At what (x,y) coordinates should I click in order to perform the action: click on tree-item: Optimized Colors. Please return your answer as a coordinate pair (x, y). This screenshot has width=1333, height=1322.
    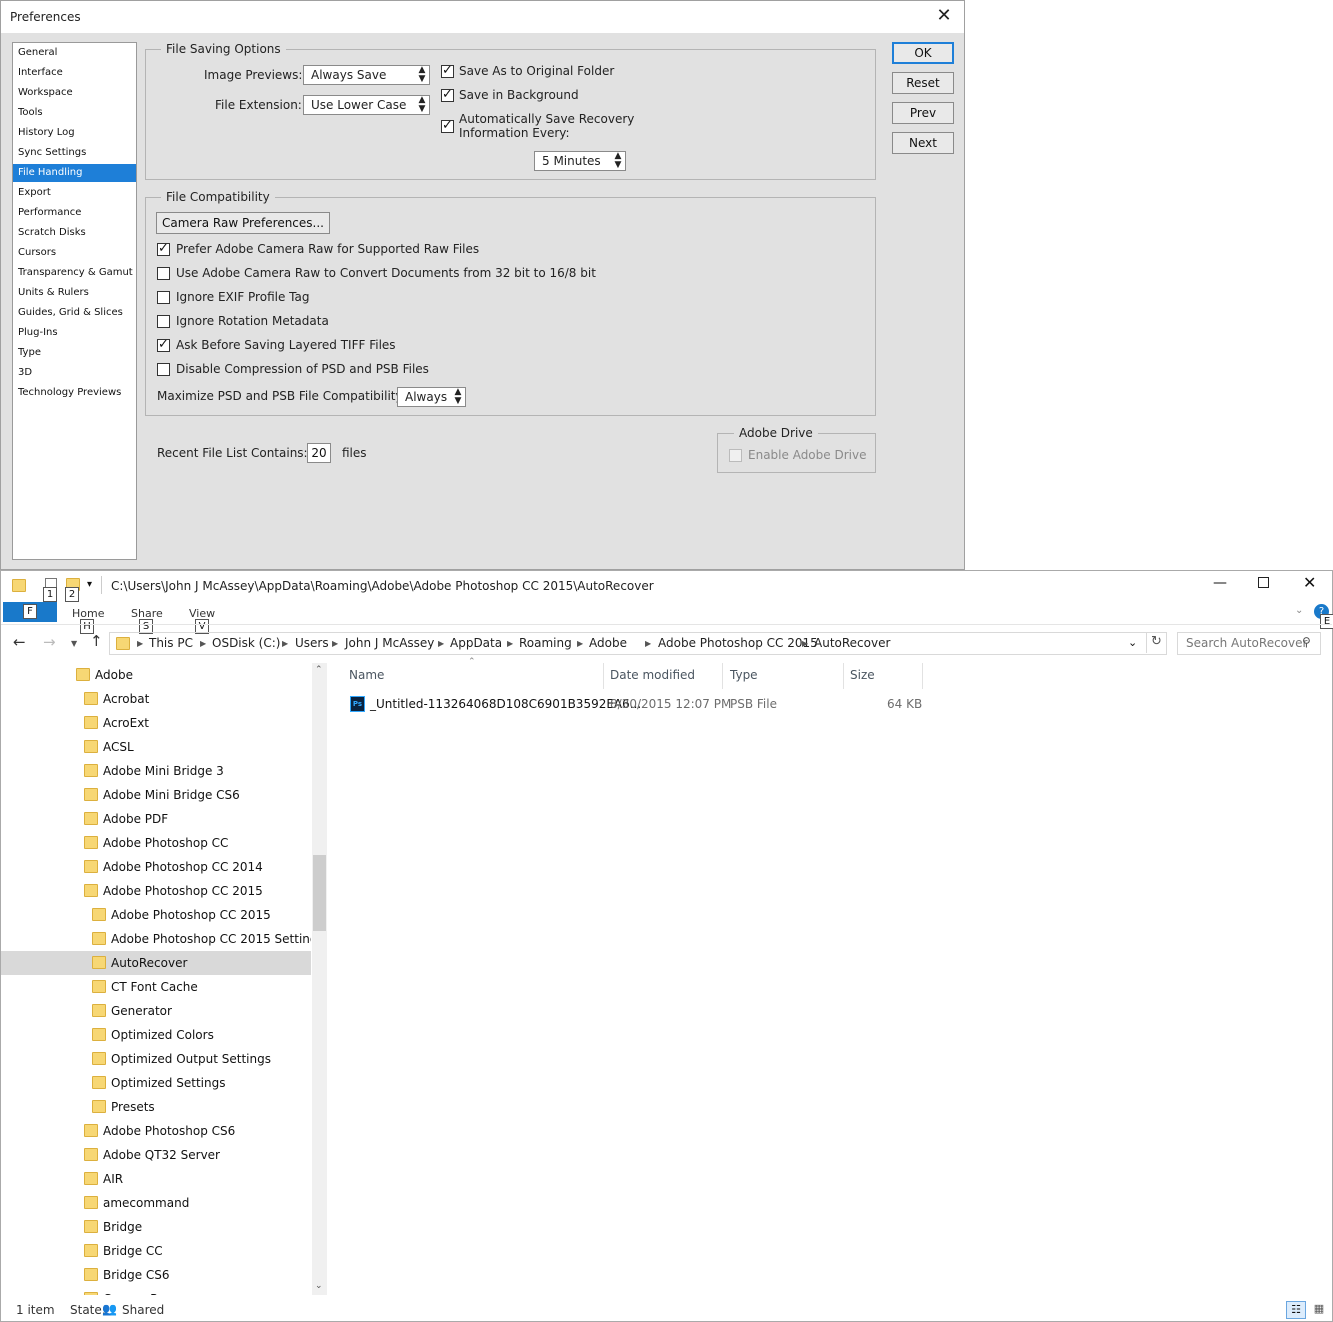
    Looking at the image, I should click on (156, 1035).